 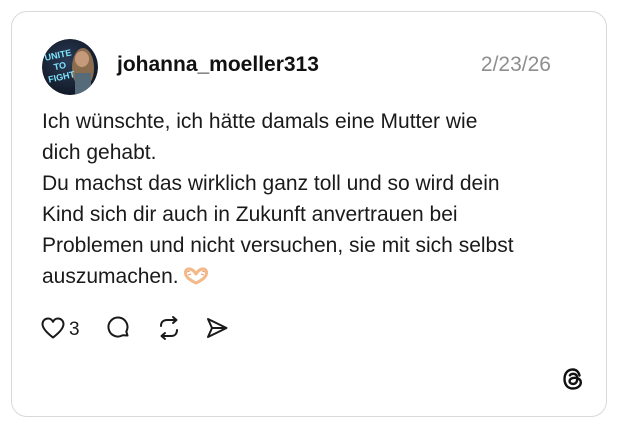 I want to click on like-button: 3, so click(x=60, y=330).